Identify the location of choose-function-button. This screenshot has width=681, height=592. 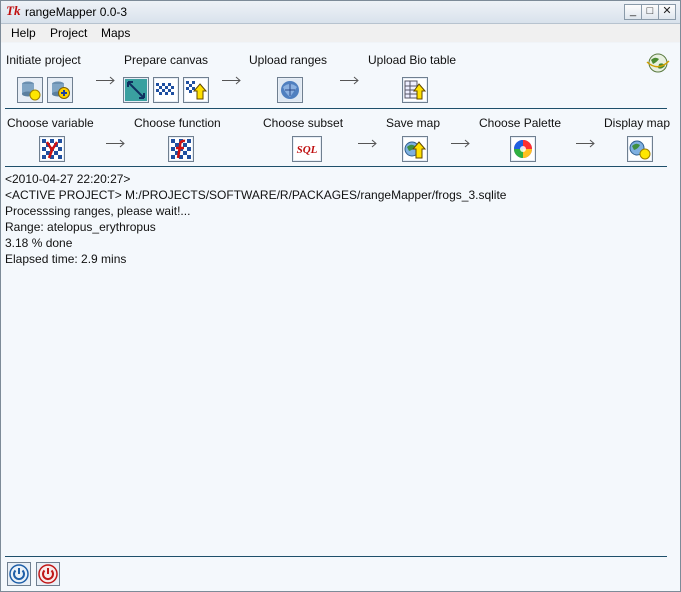
(181, 149).